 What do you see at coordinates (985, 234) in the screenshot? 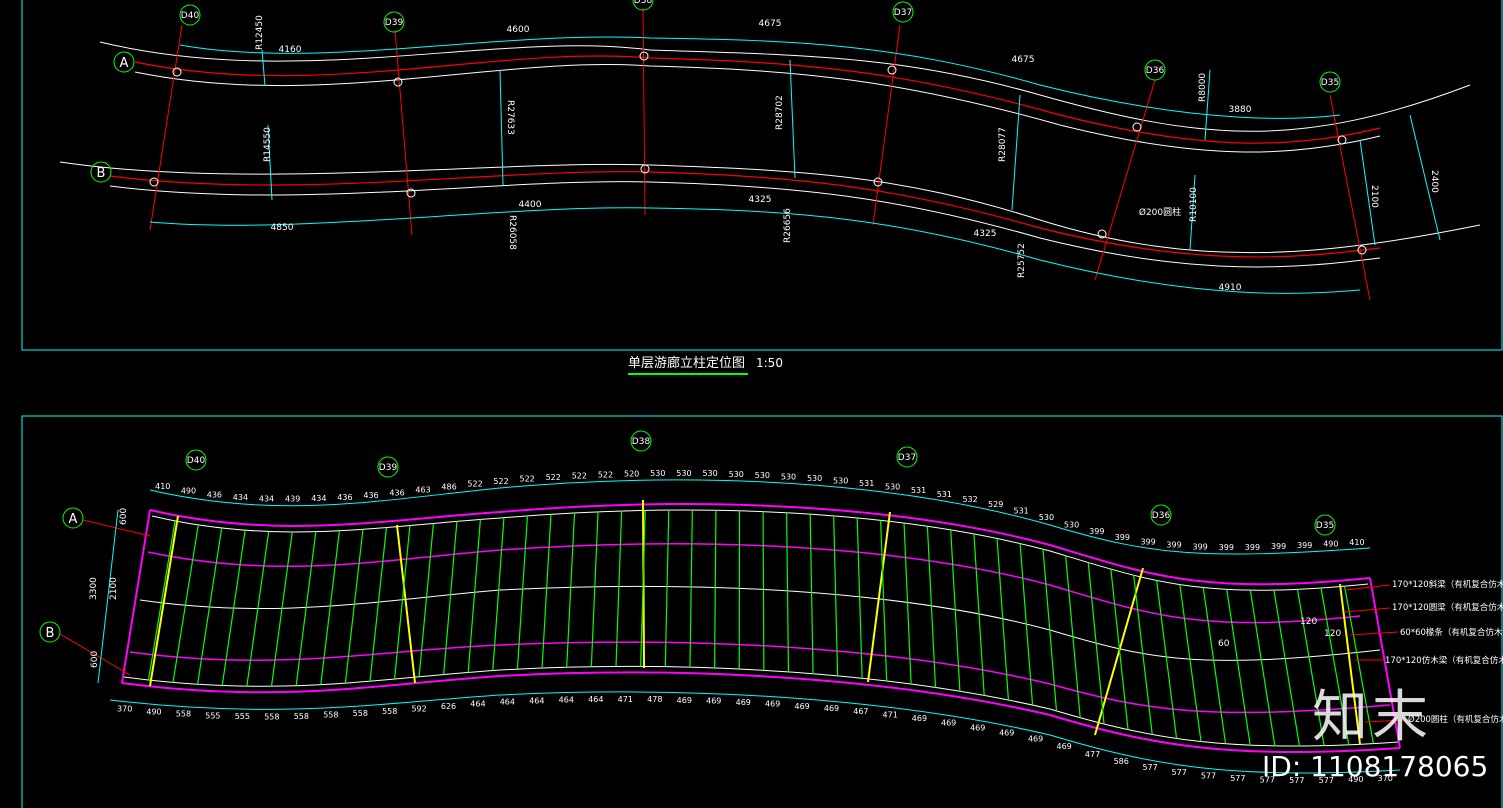
I see `dim-bottom-4: 4325` at bounding box center [985, 234].